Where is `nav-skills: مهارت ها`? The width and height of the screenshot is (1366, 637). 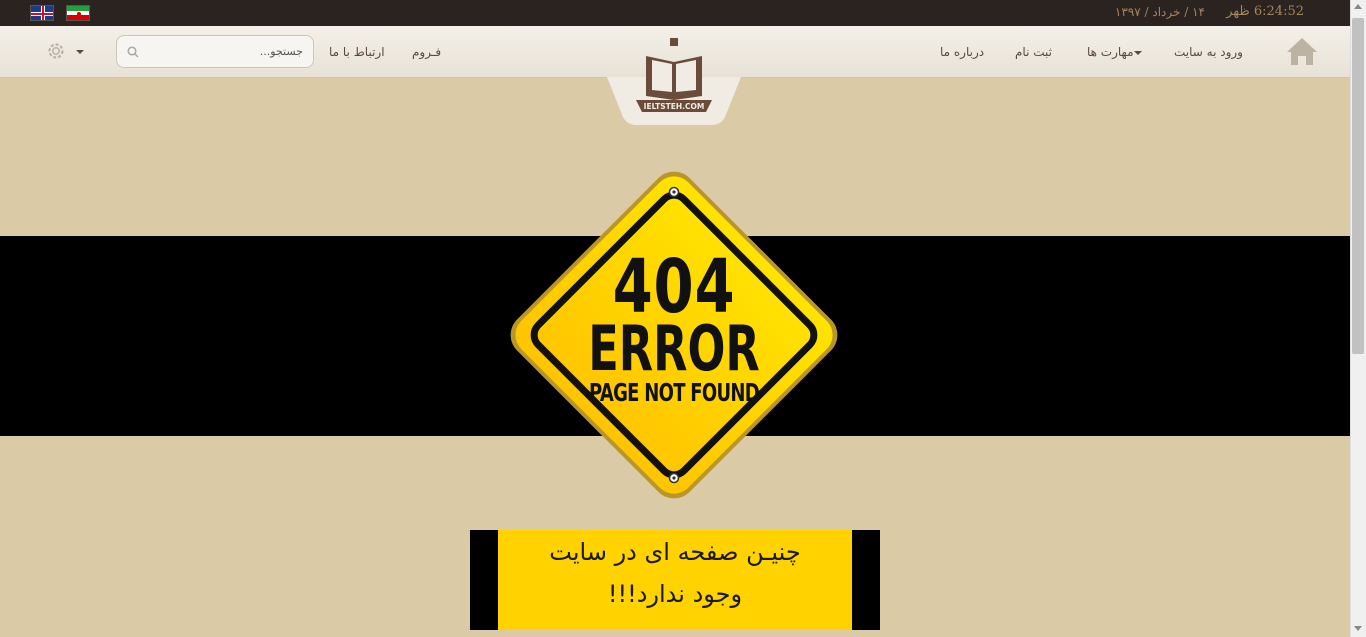 nav-skills: مهارت ها is located at coordinates (1116, 52).